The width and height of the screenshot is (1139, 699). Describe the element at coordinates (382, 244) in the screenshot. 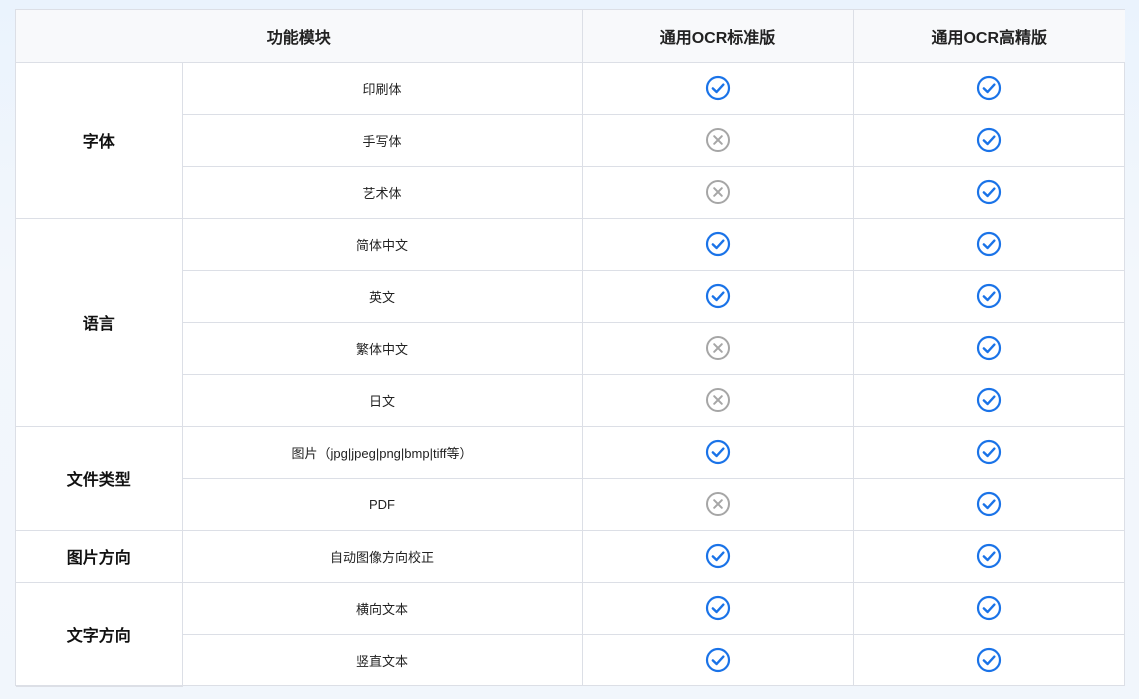

I see `feature-cell: 简体中文` at that location.